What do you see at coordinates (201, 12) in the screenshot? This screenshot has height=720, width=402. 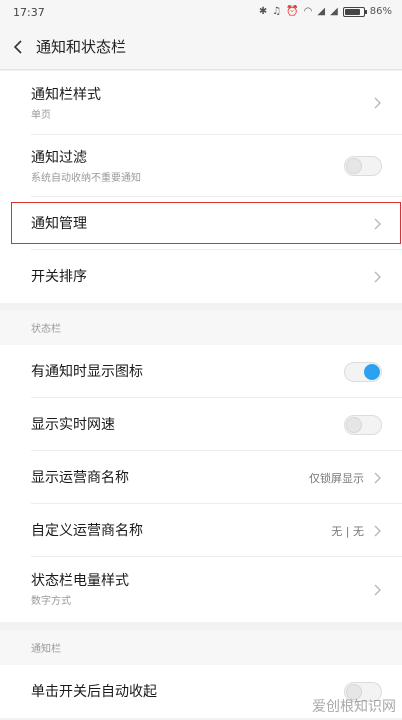 I see `status-bar: 17:37 ✱ ♫ ⏰ ◠ ◢ ◢ 86%` at bounding box center [201, 12].